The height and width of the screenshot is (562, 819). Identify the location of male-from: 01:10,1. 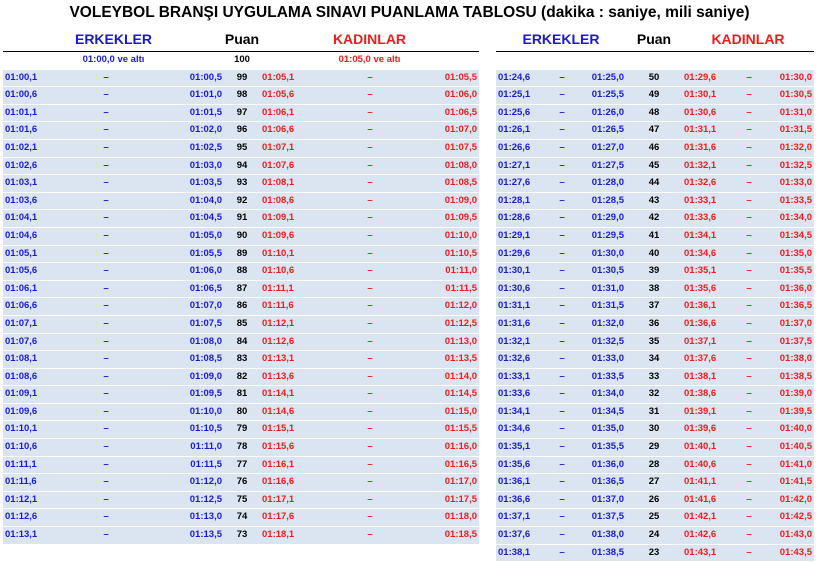
(21, 429).